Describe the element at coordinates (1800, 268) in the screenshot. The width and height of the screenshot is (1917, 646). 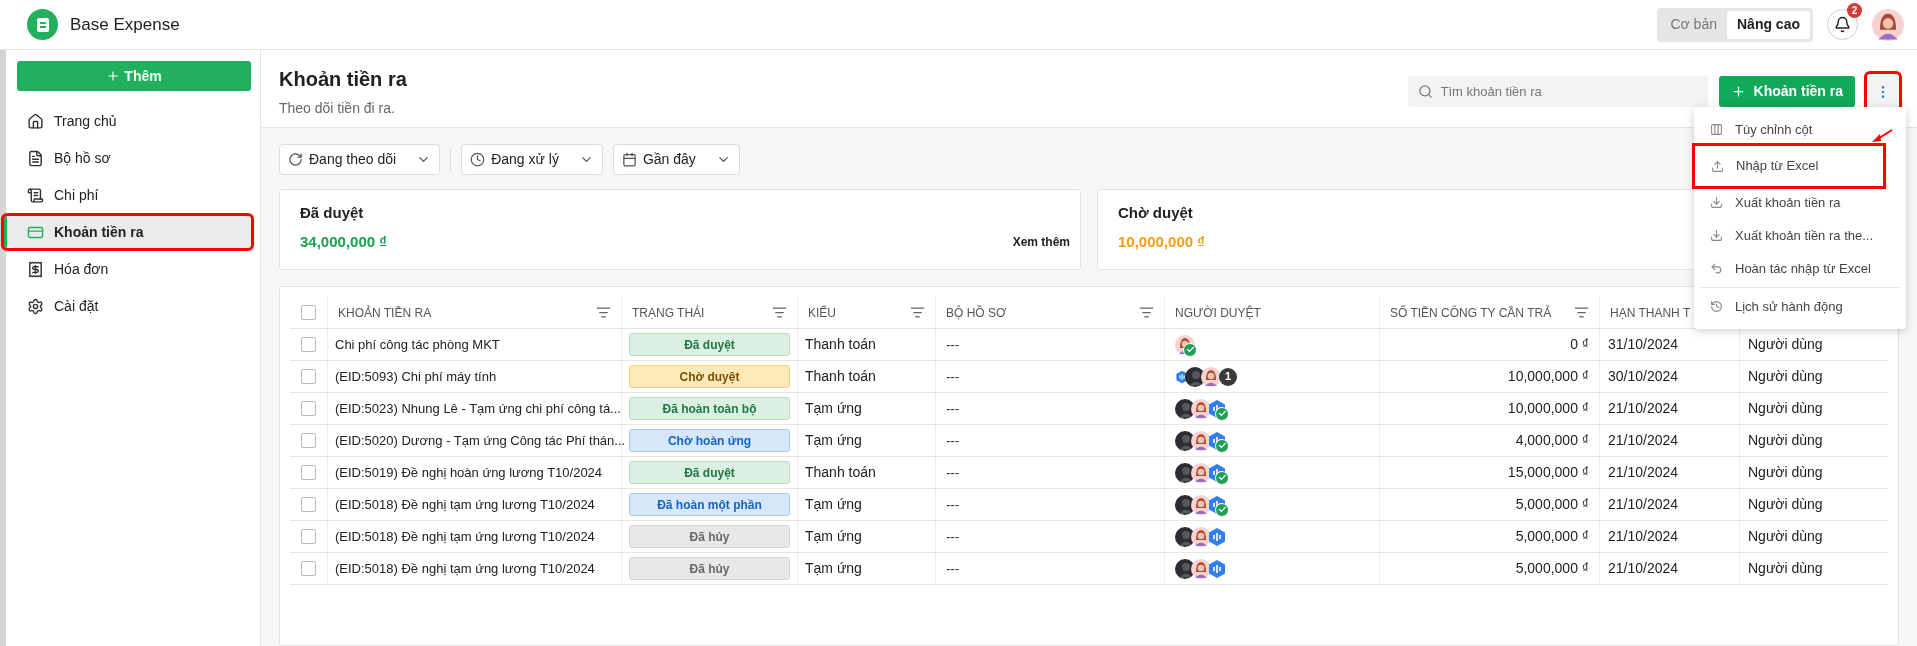
I see `menu-item: Hoàn tác nhập từ Excel` at that location.